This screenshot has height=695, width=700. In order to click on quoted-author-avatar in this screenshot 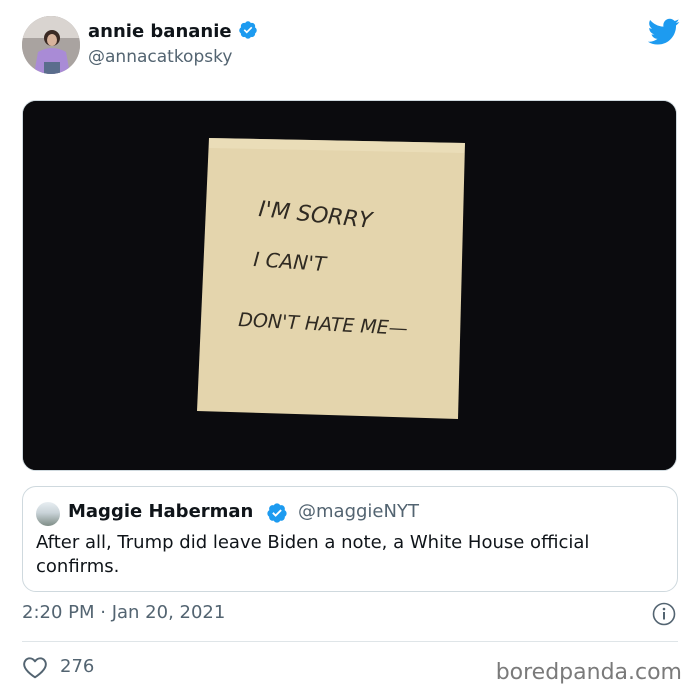, I will do `click(48, 514)`.